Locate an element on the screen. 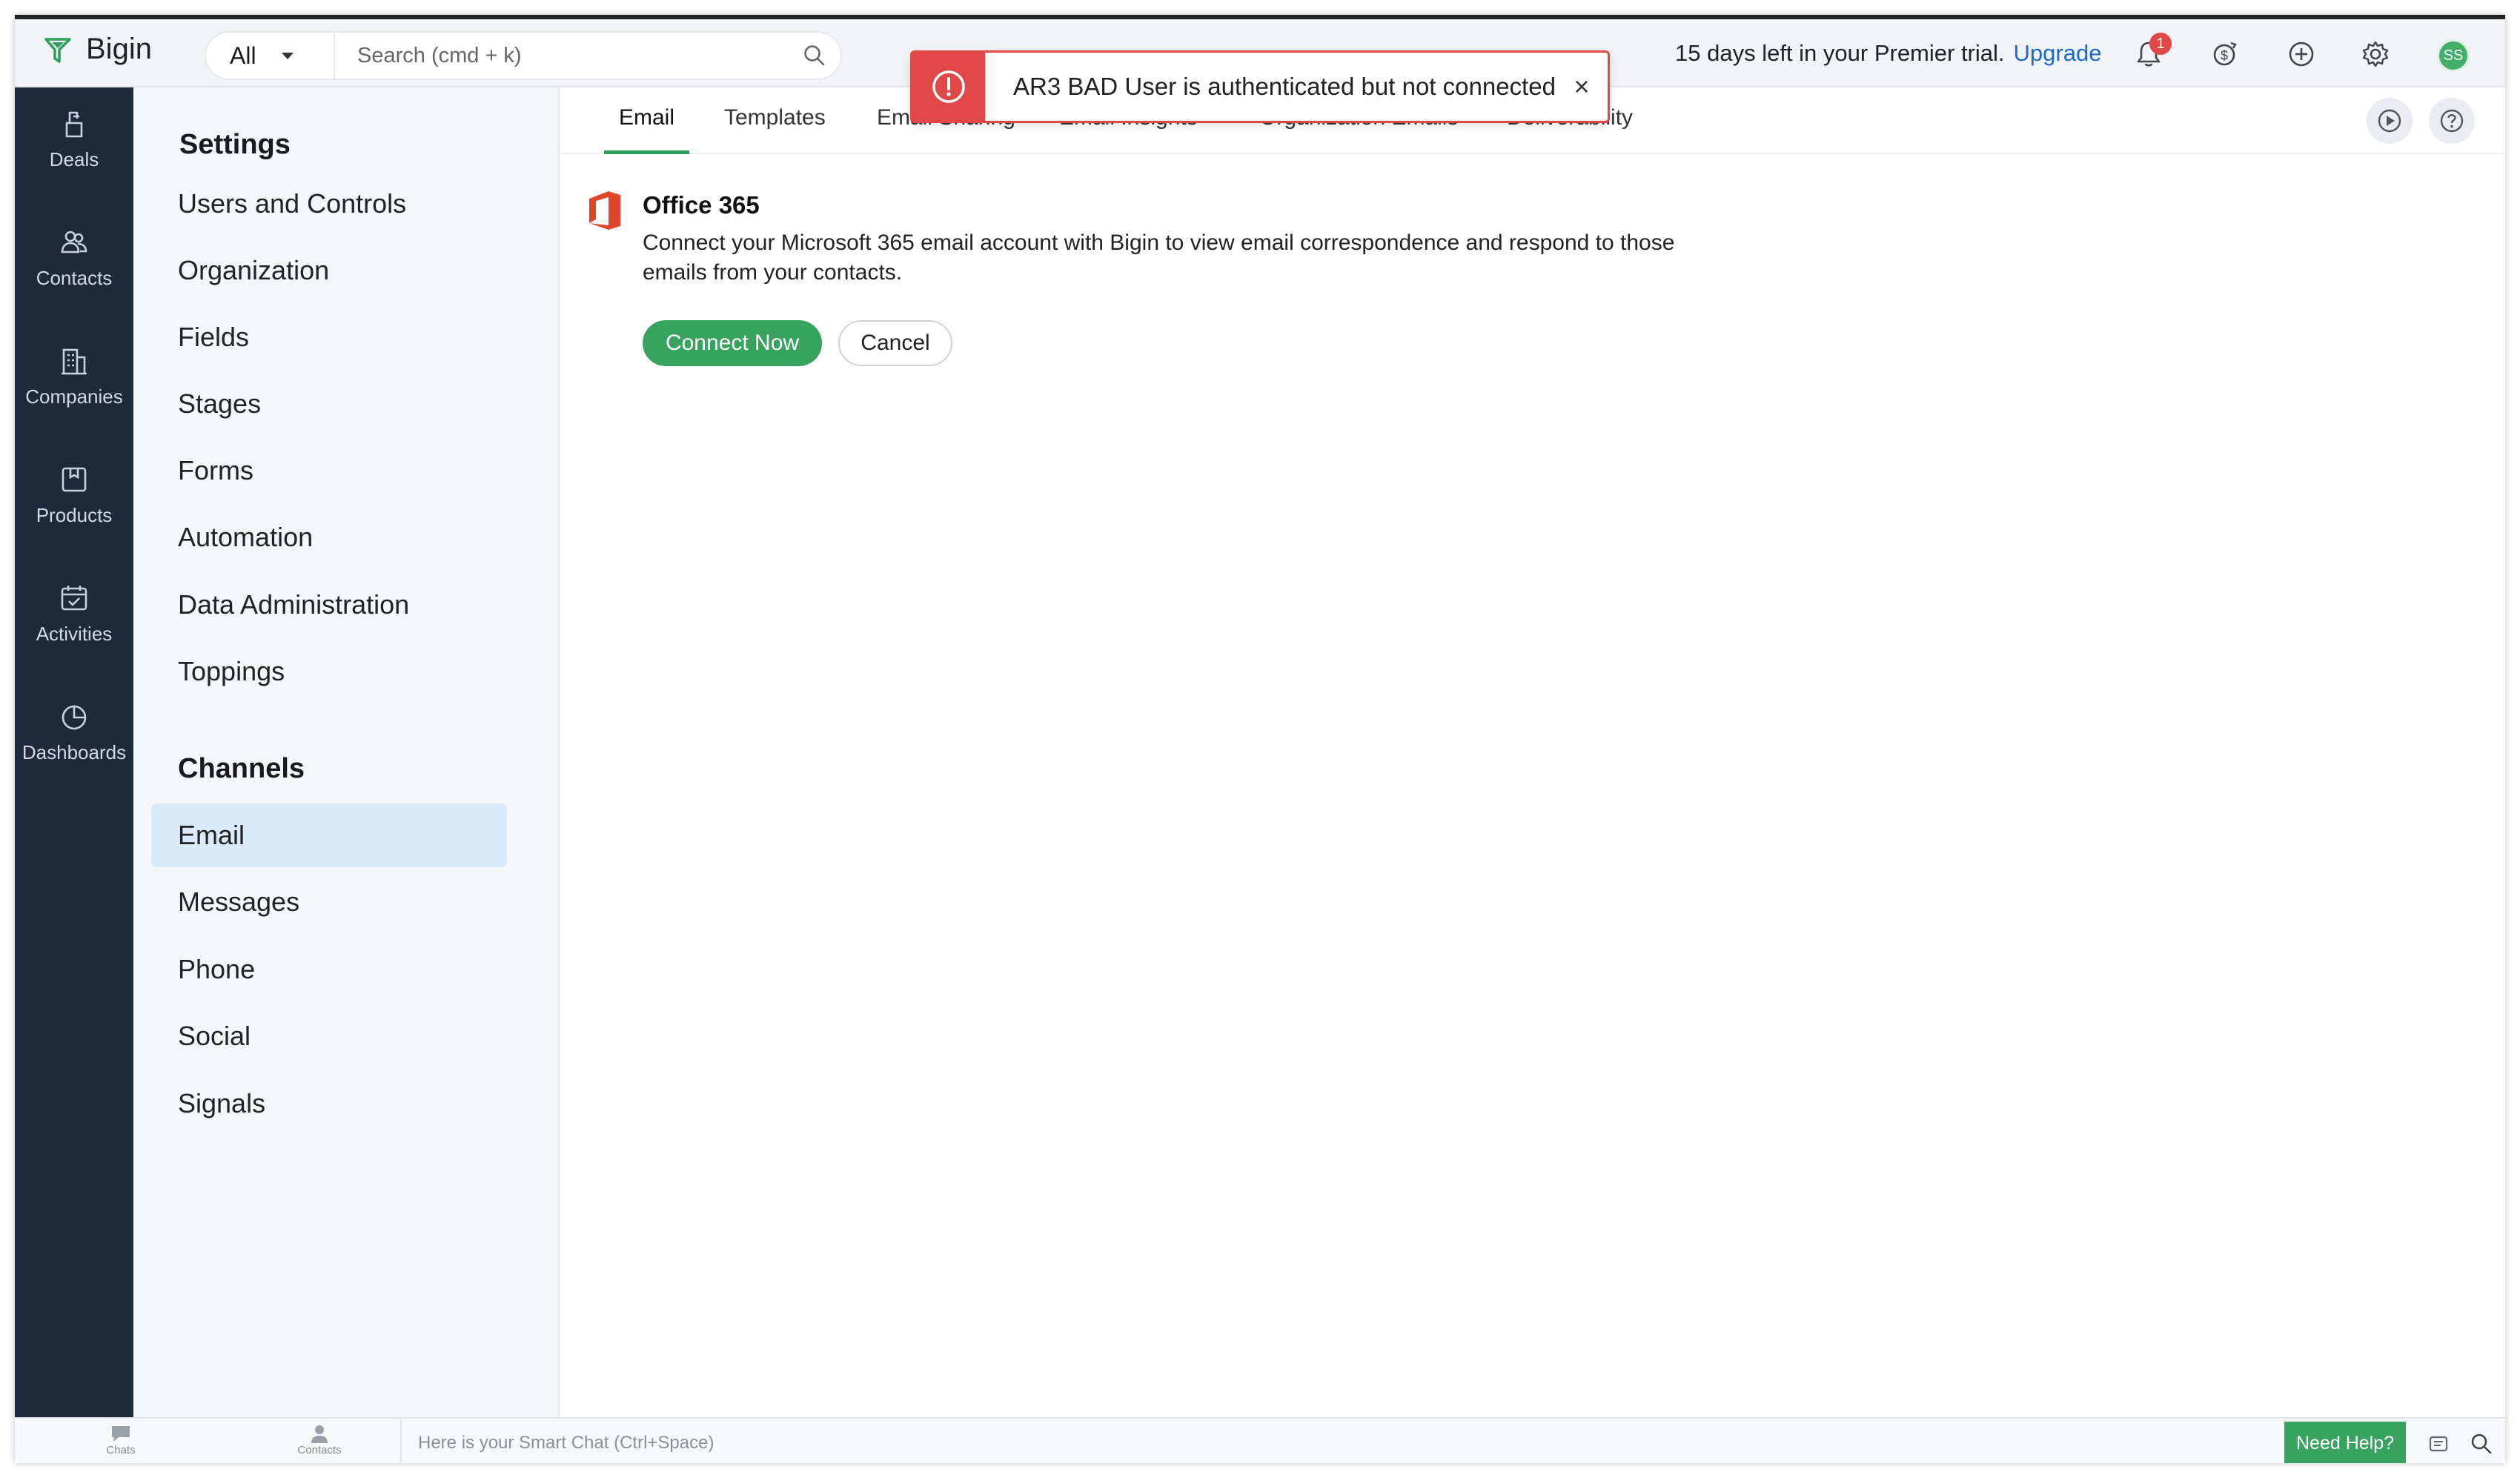  channels-title: Channels is located at coordinates (242, 769).